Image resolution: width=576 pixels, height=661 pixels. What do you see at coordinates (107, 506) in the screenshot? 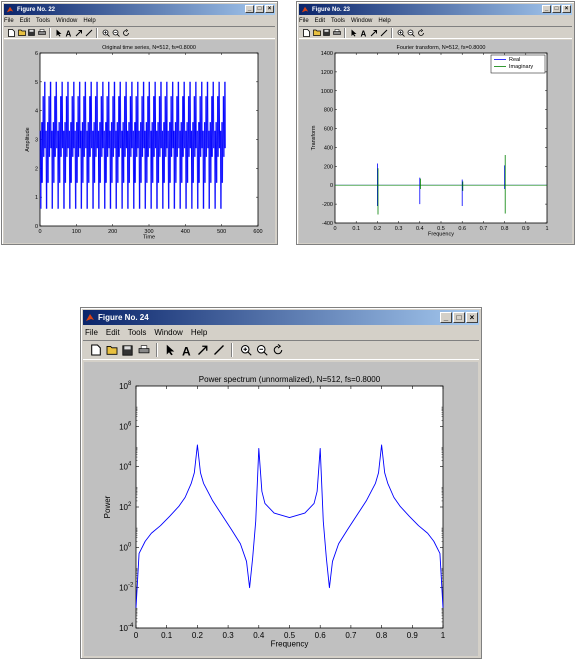
I see `y-axis-label: Power` at bounding box center [107, 506].